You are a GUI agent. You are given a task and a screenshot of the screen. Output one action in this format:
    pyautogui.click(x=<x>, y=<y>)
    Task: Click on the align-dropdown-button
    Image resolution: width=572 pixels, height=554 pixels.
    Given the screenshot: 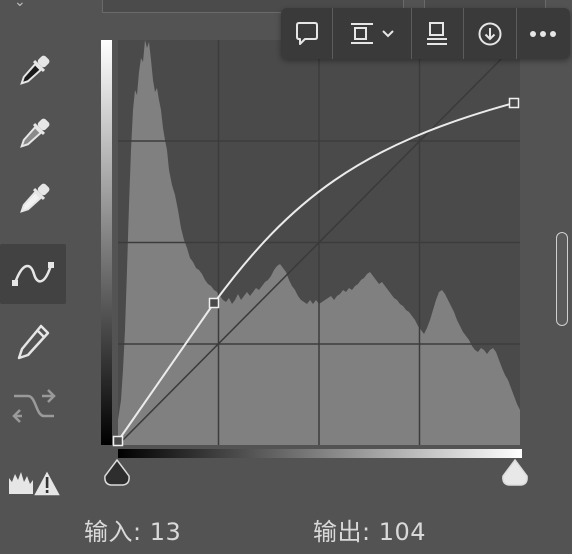 What is the action you would take?
    pyautogui.click(x=372, y=33)
    